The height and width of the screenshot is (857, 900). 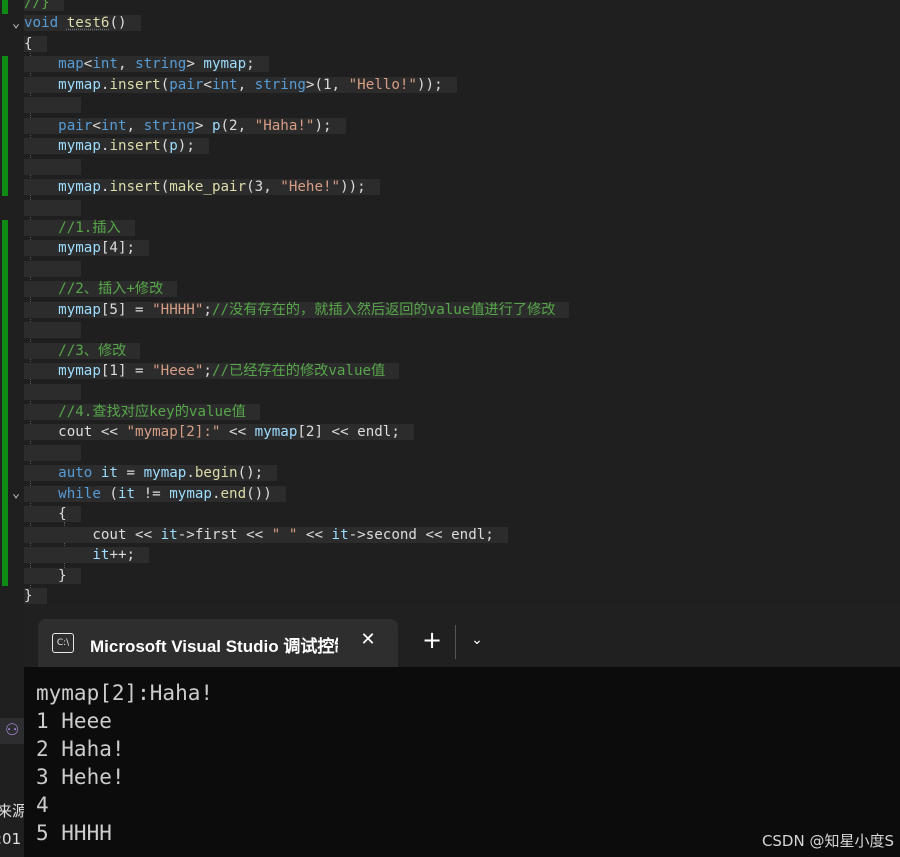 I want to click on code-line: //3、修改, so click(x=82, y=351).